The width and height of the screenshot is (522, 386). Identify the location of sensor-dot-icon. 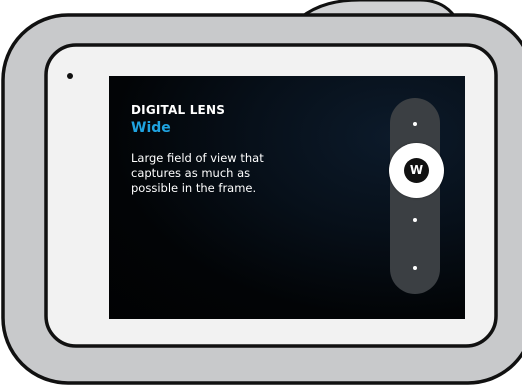
(70, 76).